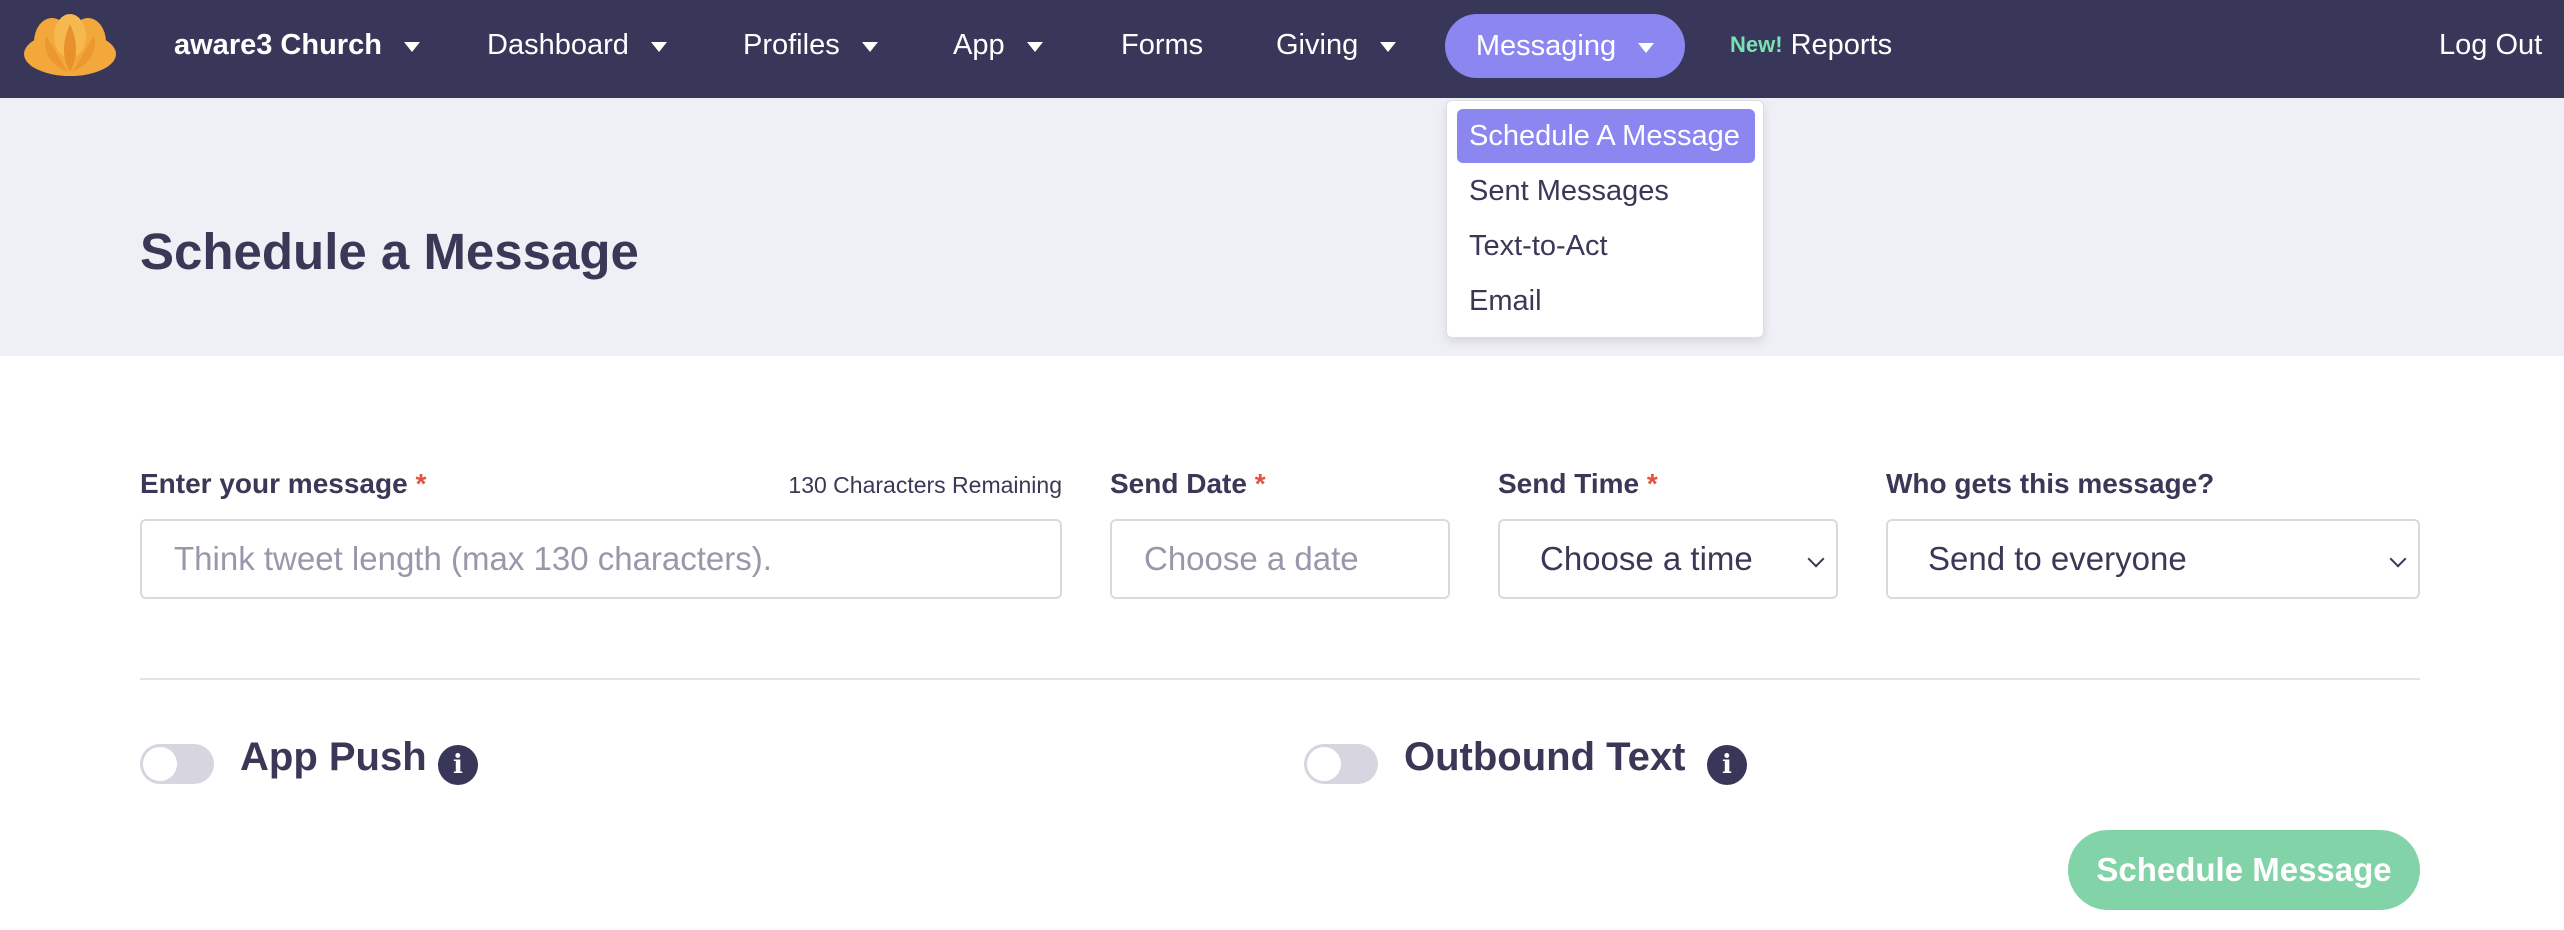 This screenshot has height=930, width=2564. What do you see at coordinates (389, 251) in the screenshot?
I see `page-title: Schedule a Message` at bounding box center [389, 251].